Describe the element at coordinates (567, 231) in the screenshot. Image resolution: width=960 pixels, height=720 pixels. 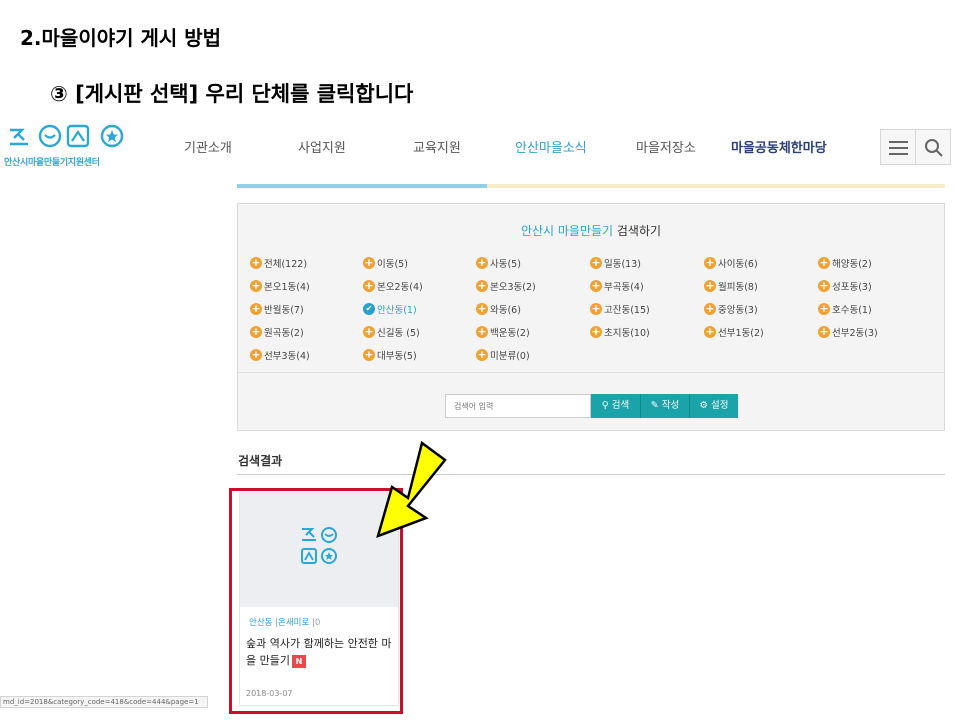
I see `panel-title-highlight: 안산시 마을만들기` at that location.